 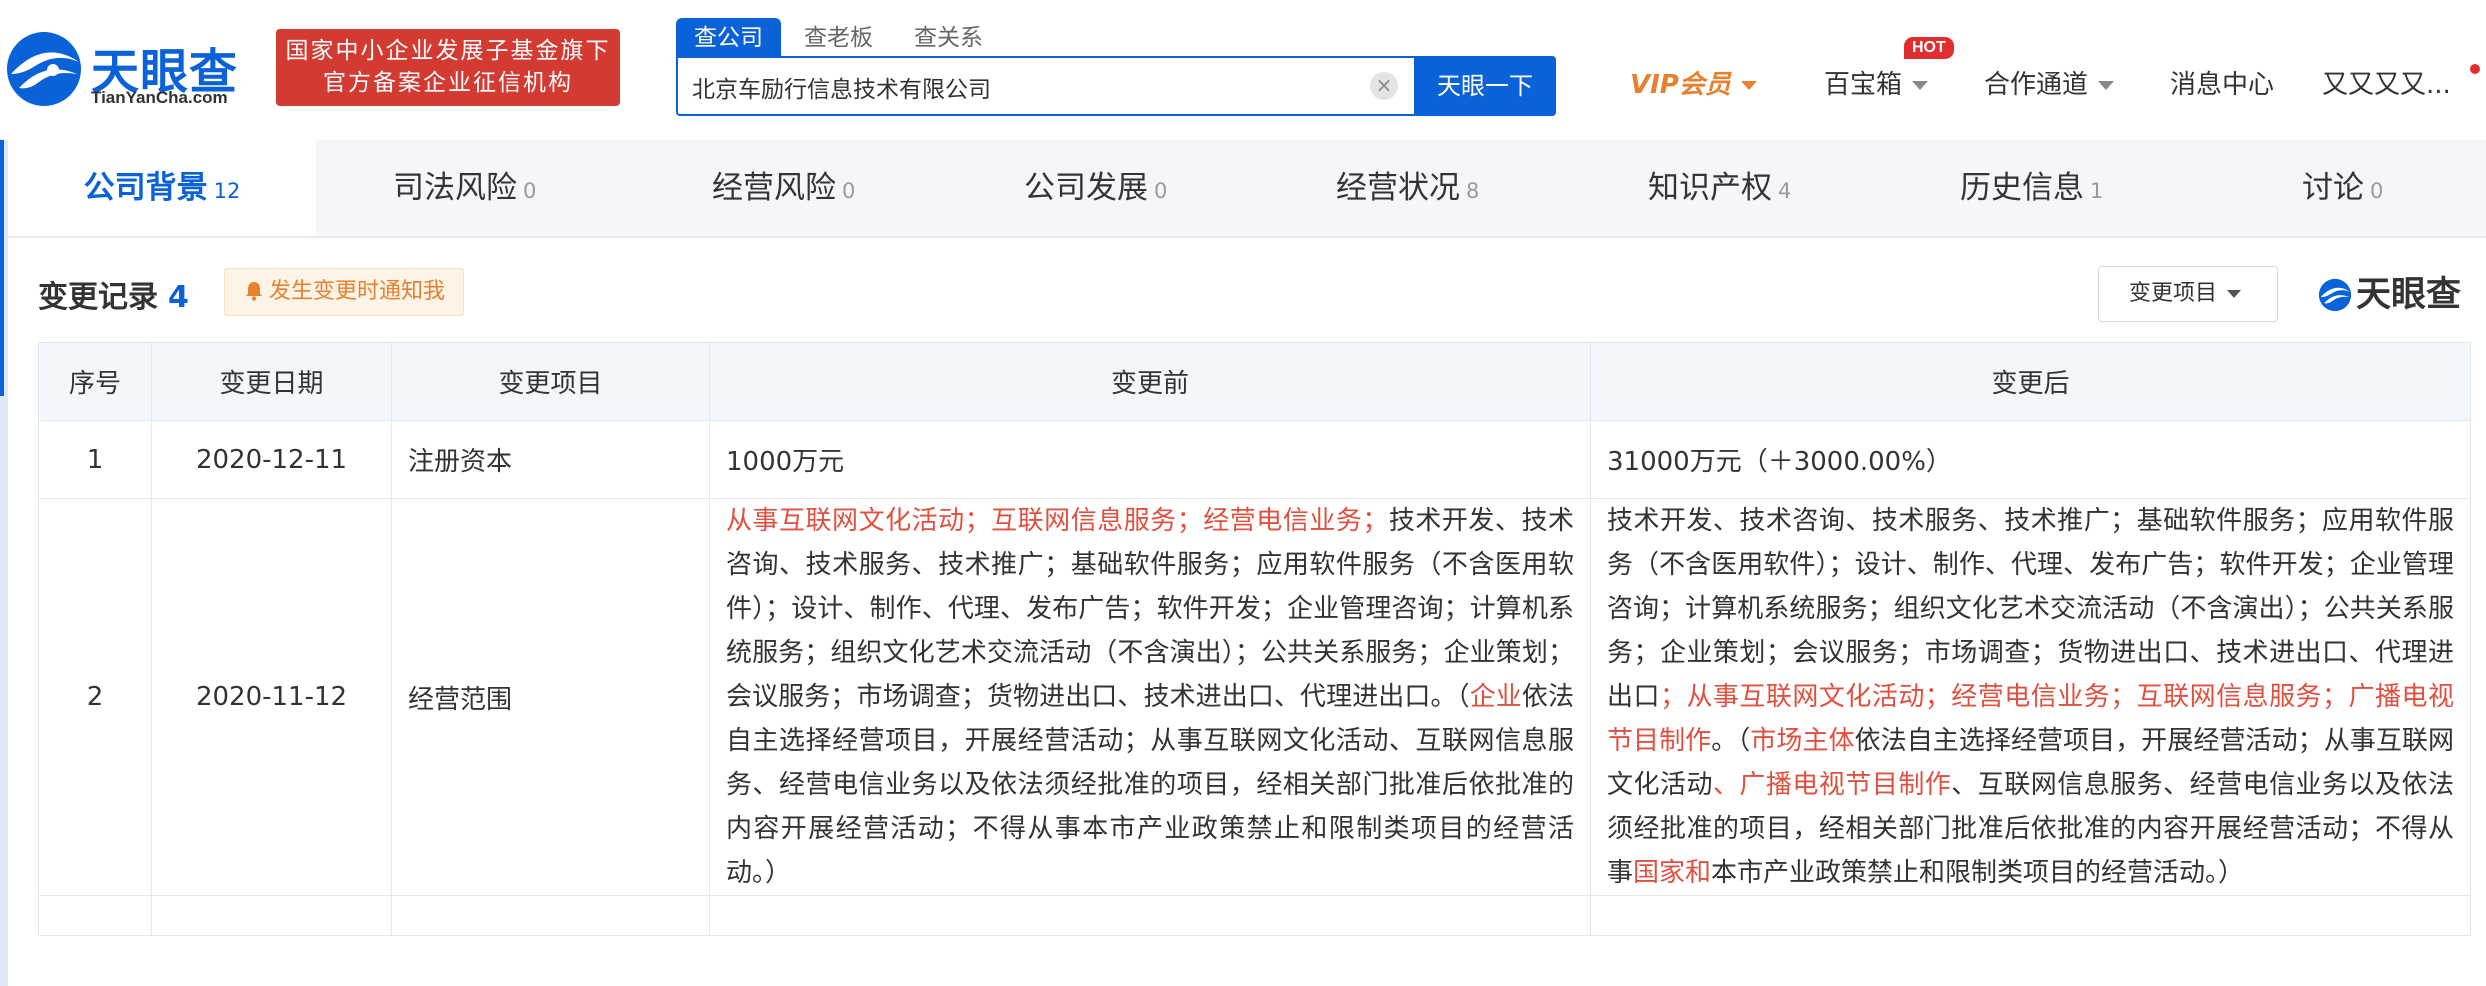 I want to click on tab-label: 司法风险, so click(x=455, y=188).